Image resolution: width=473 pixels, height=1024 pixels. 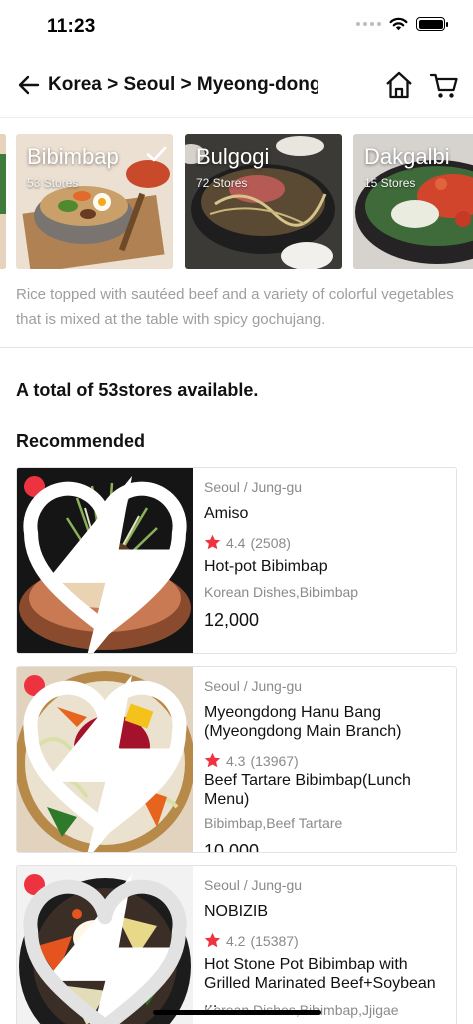 I want to click on nav-bar: Korea > Seoul > Myeong-dong :, so click(x=236, y=86).